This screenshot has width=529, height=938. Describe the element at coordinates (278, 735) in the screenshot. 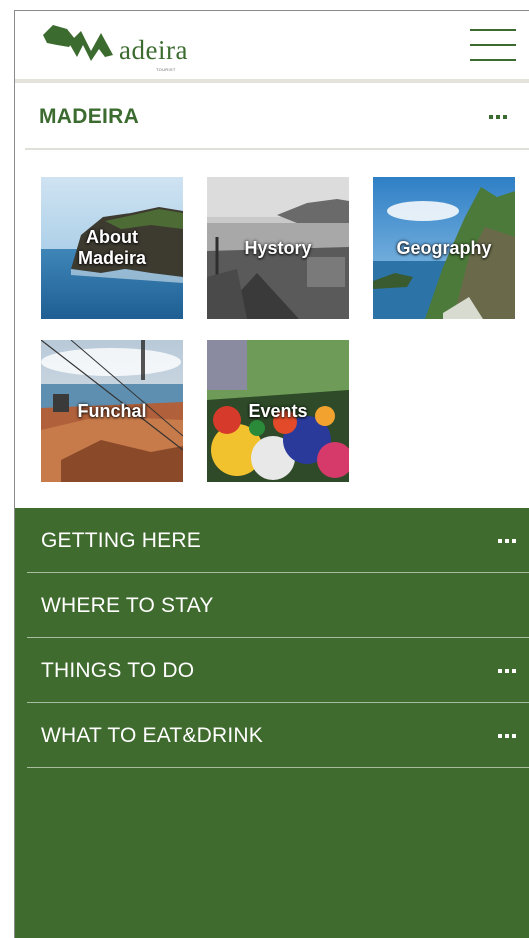

I see `menu-item-what-to-eat-drink: WHAT TO EAT&DRINK` at that location.